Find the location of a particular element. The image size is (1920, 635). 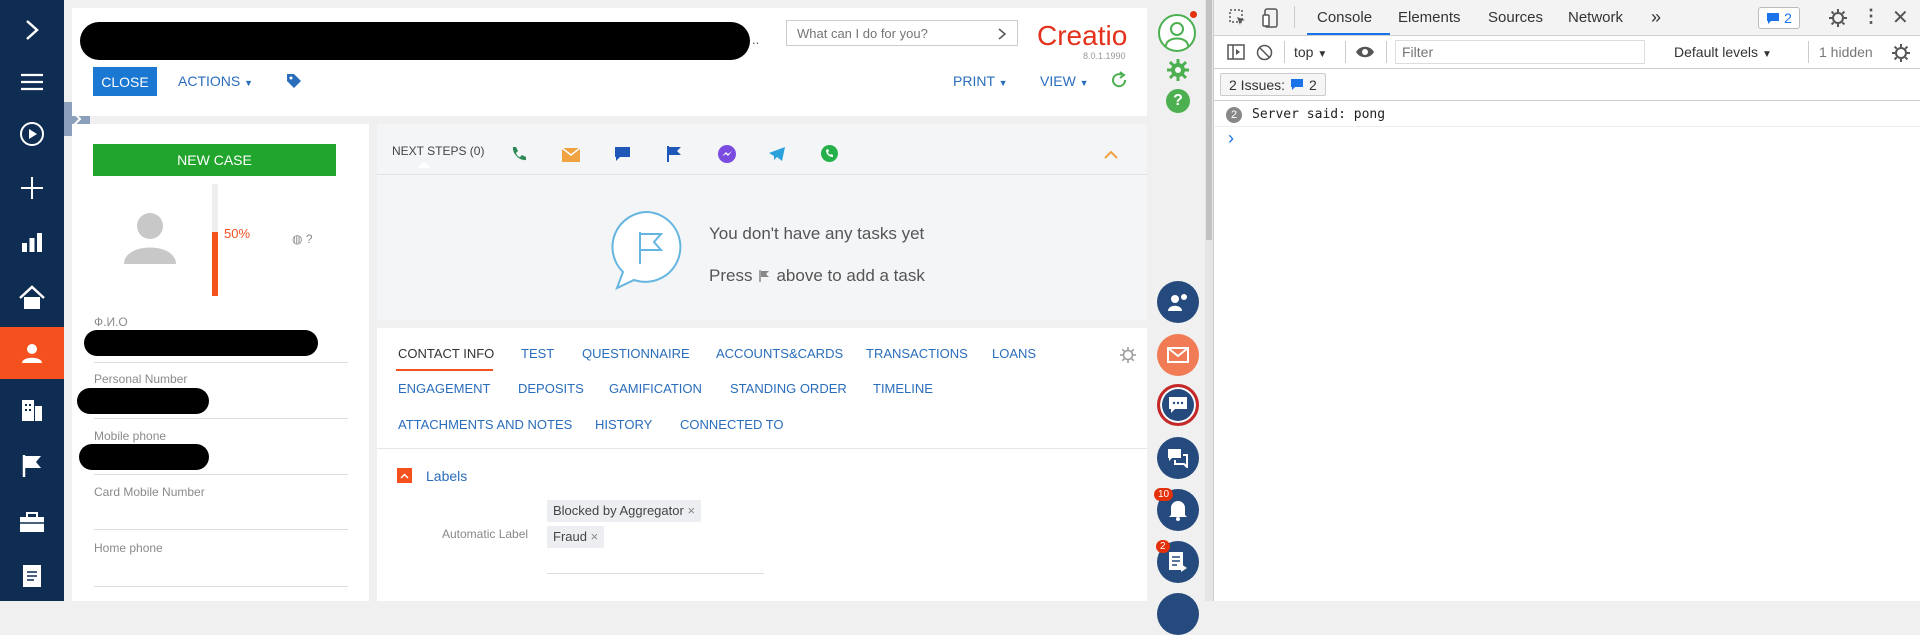

task-flag-bubble-icon is located at coordinates (646, 250).